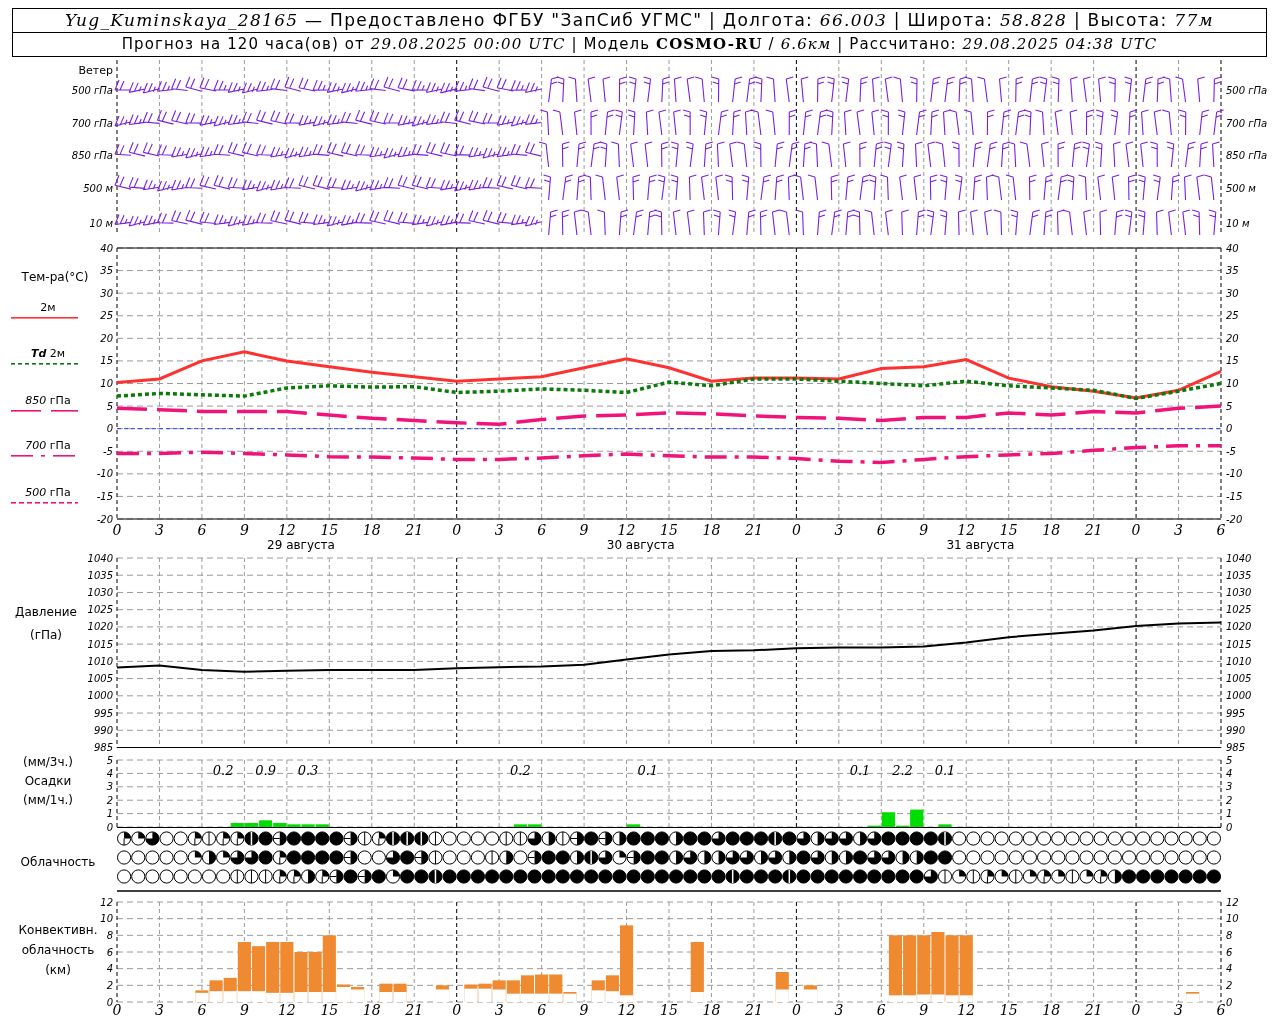 Image resolution: width=1280 pixels, height=1024 pixels. What do you see at coordinates (48, 445) in the screenshot?
I see `legend-label: 700 гПа` at bounding box center [48, 445].